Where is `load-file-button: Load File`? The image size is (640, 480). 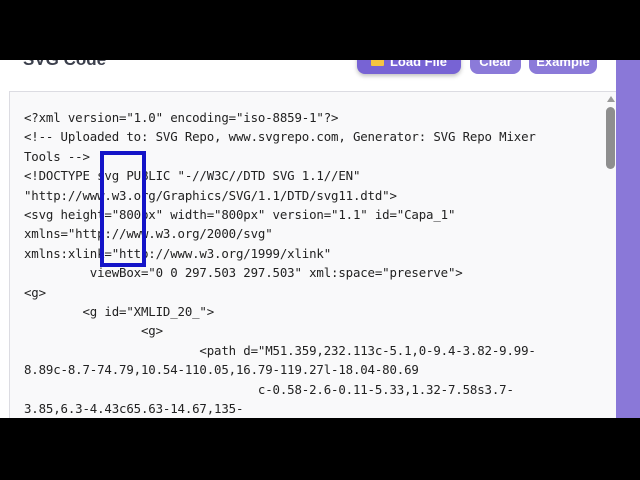 load-file-button: Load File is located at coordinates (409, 67).